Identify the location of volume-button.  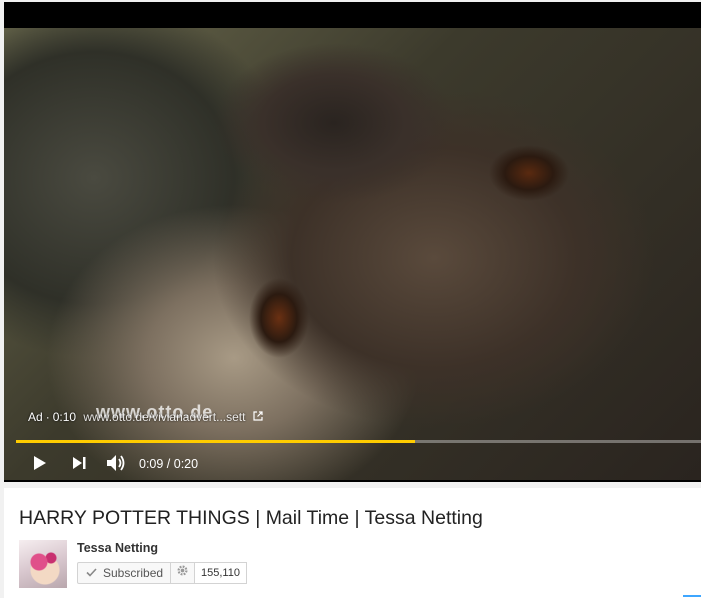
(116, 465).